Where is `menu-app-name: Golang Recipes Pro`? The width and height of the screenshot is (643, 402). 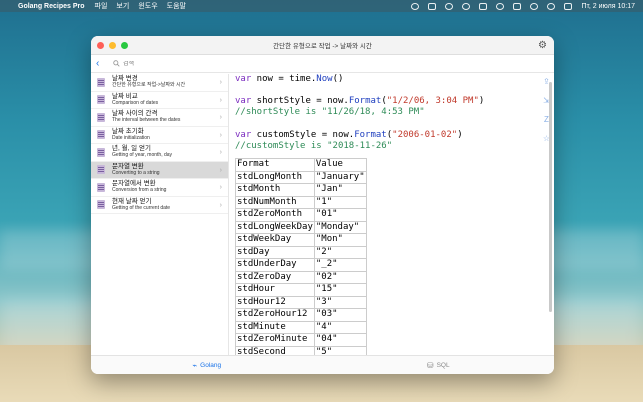
menu-app-name: Golang Recipes Pro is located at coordinates (51, 6).